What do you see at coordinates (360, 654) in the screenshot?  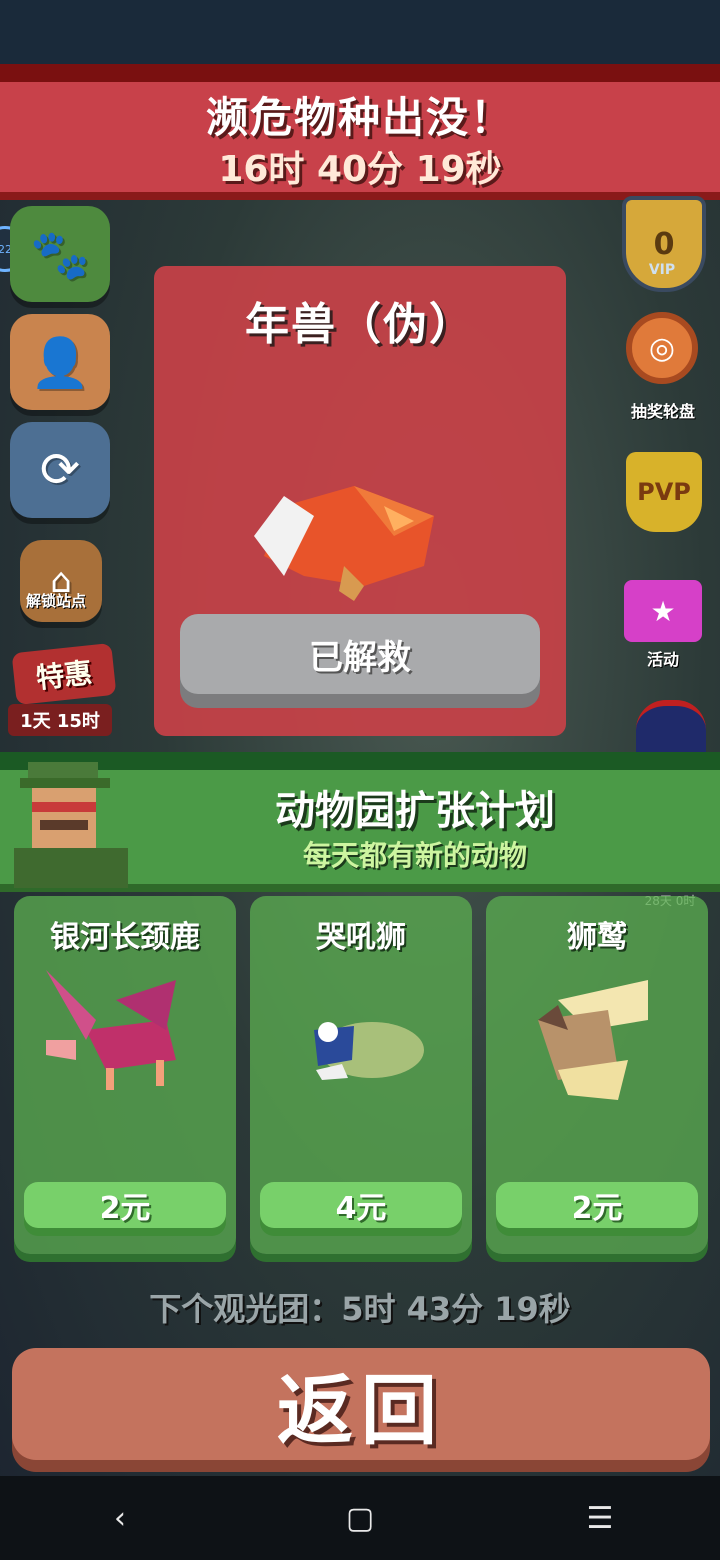 I see `rescued-button: 已解救` at bounding box center [360, 654].